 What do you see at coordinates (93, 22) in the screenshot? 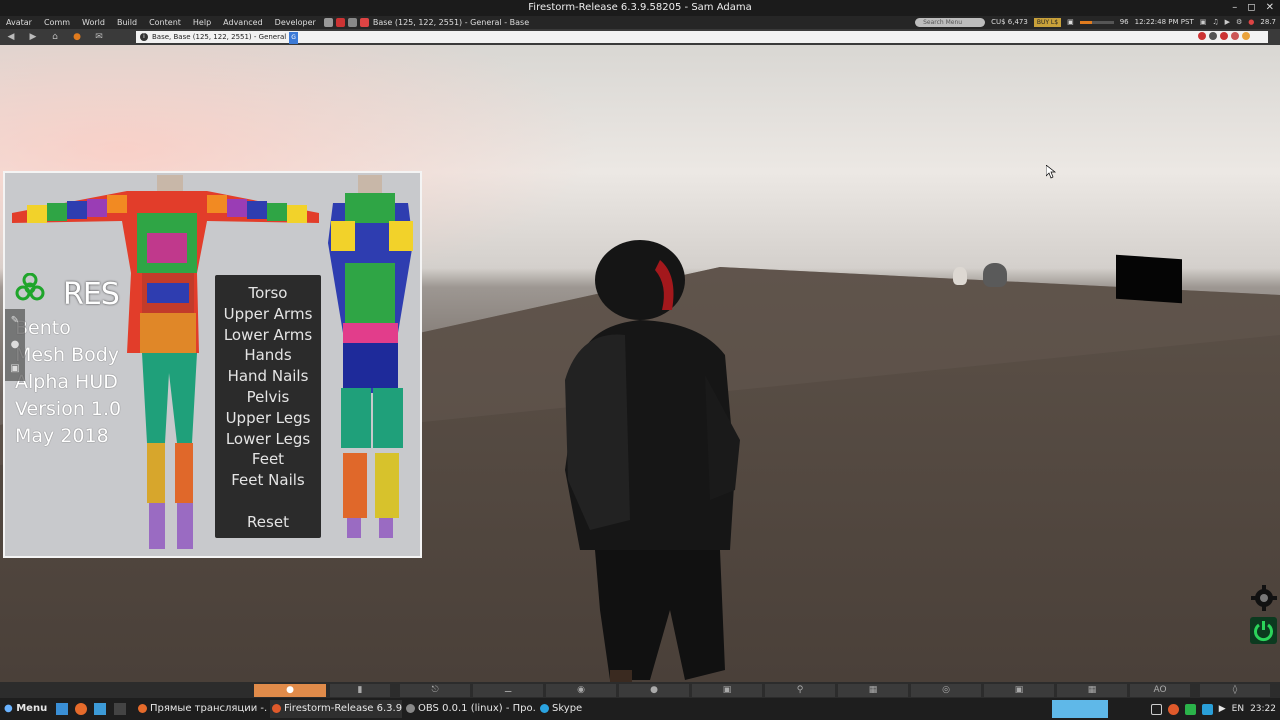
I see `menu-world: World` at bounding box center [93, 22].